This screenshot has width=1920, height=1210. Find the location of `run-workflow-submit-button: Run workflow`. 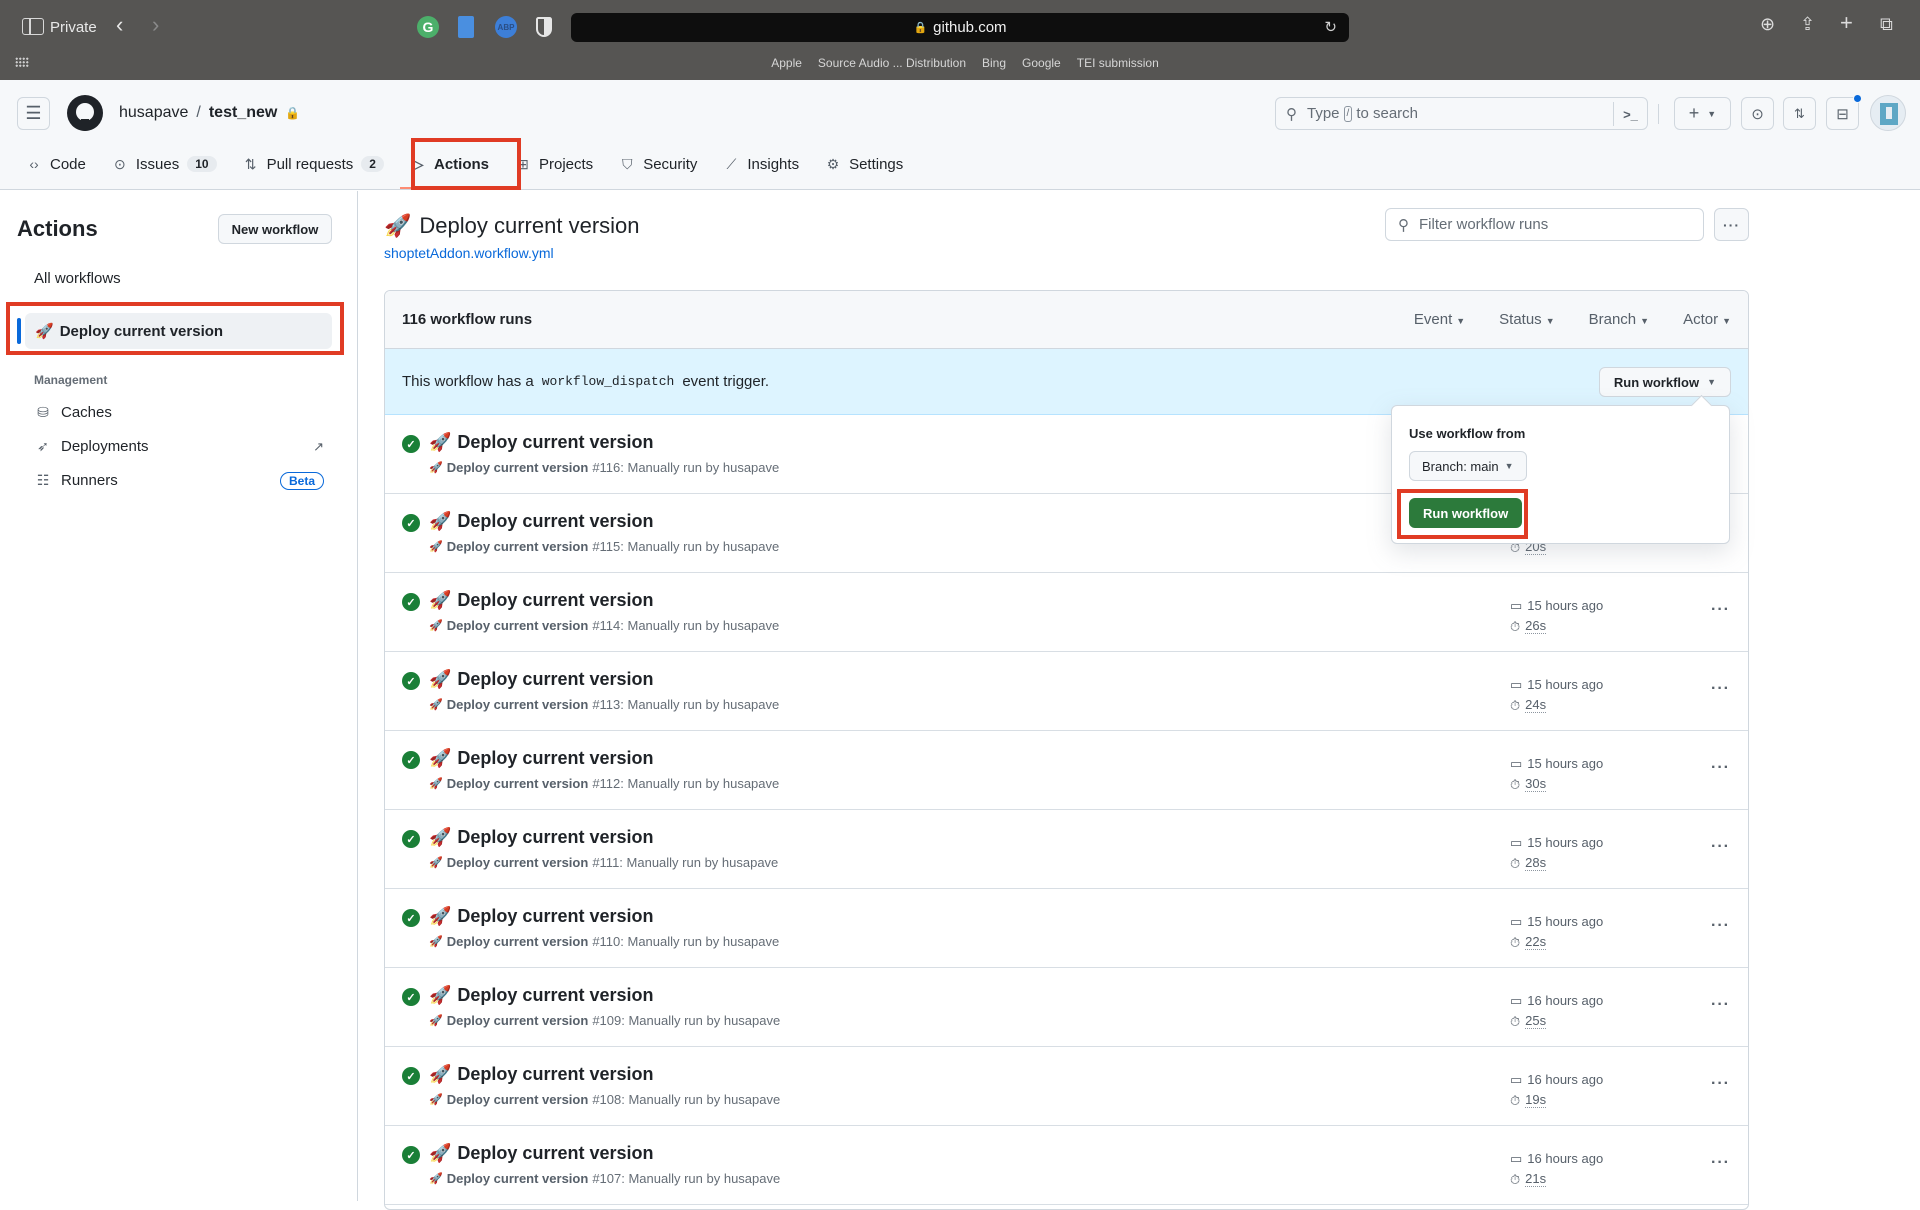

run-workflow-submit-button: Run workflow is located at coordinates (1466, 513).